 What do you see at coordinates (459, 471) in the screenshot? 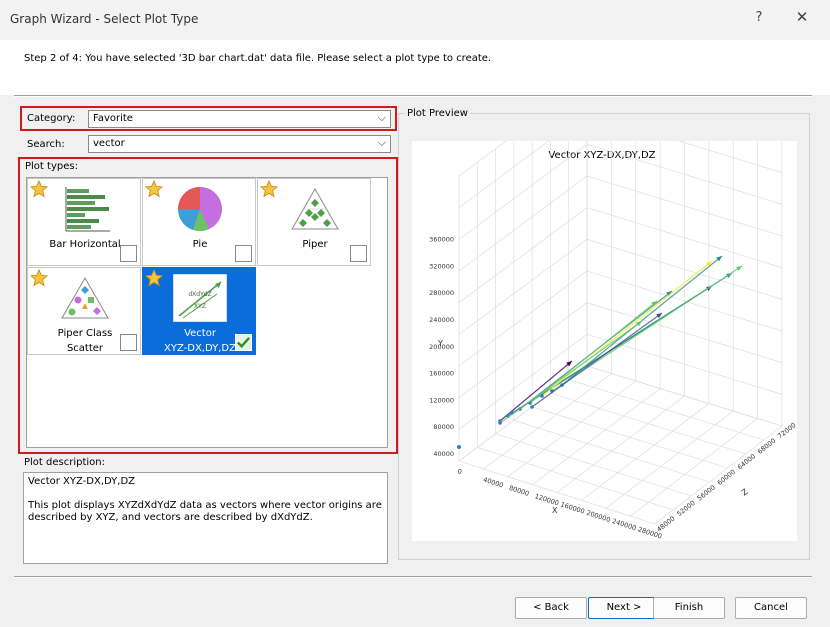
I see `x-tick-label: 0` at bounding box center [459, 471].